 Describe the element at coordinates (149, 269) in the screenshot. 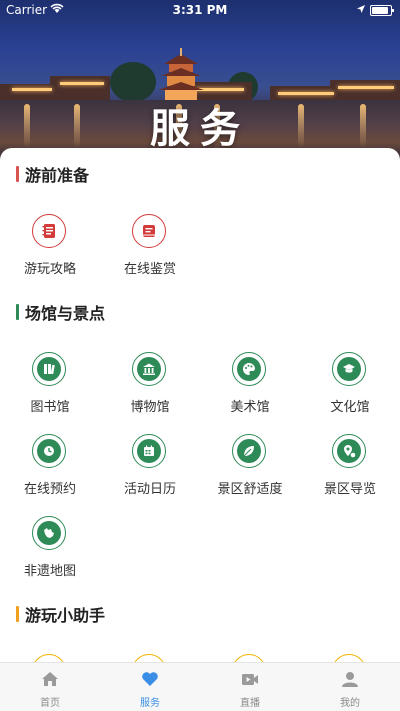

I see `service-item-label: 在线鉴赏` at that location.